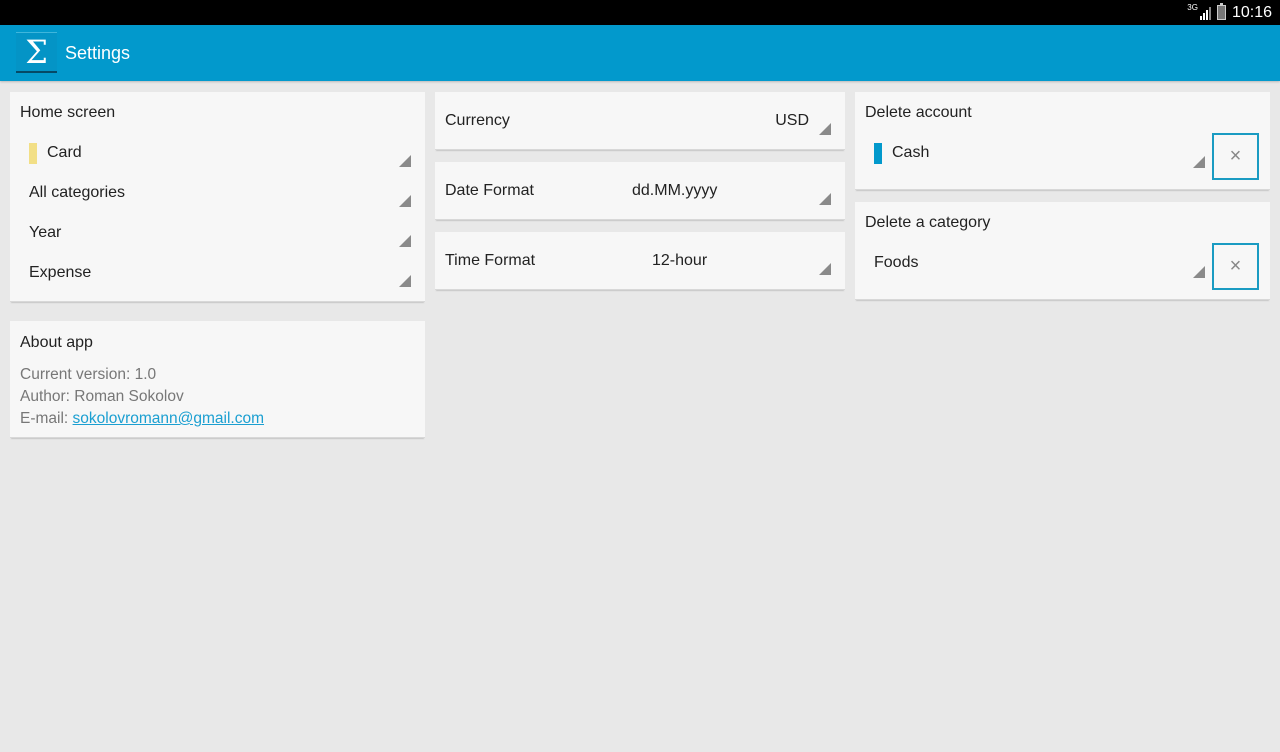 The image size is (1280, 752). Describe the element at coordinates (1205, 13) in the screenshot. I see `signal-icon` at that location.